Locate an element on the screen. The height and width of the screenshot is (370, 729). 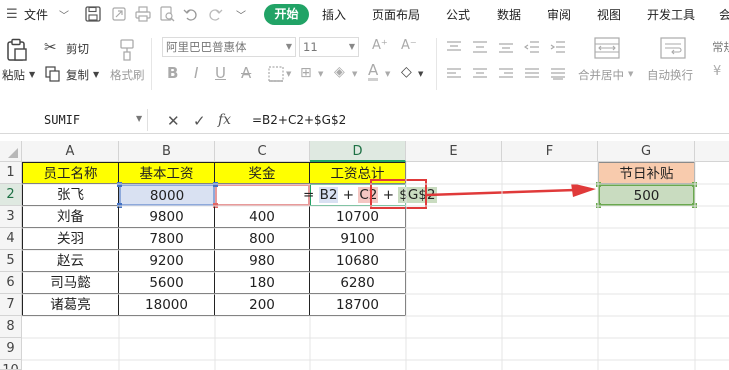
row-header-5: 5 is located at coordinates (11, 261).